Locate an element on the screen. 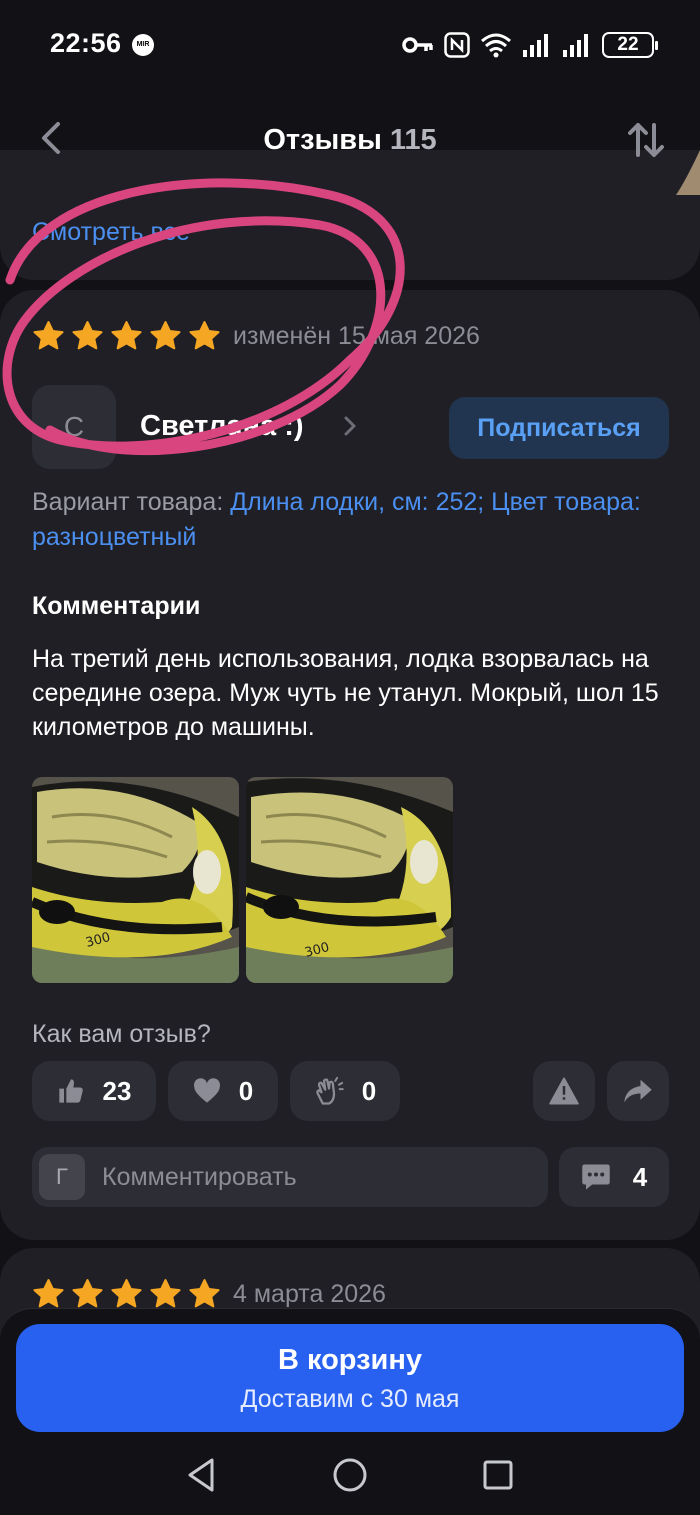 This screenshot has height=1515, width=700. variant-label: Вариант товара: is located at coordinates (128, 502).